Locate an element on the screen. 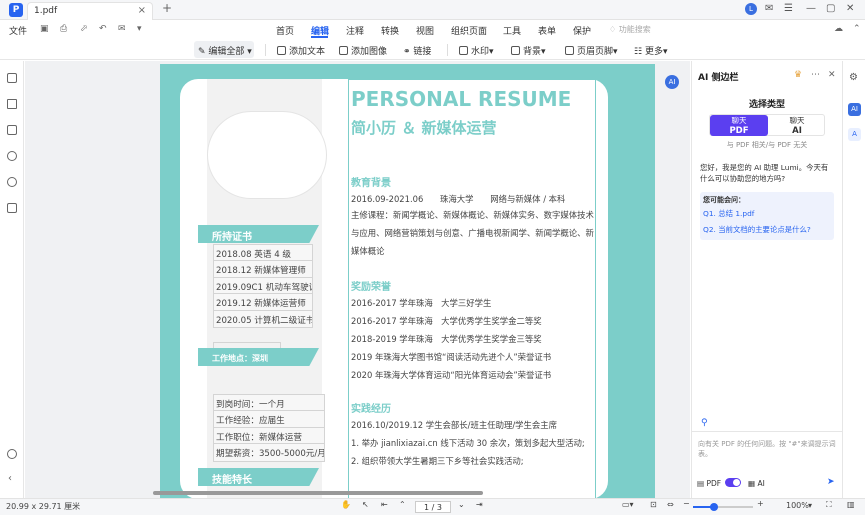 The image size is (865, 515). suggestion-q1: Q1. 总结 1.pdf is located at coordinates (728, 213).